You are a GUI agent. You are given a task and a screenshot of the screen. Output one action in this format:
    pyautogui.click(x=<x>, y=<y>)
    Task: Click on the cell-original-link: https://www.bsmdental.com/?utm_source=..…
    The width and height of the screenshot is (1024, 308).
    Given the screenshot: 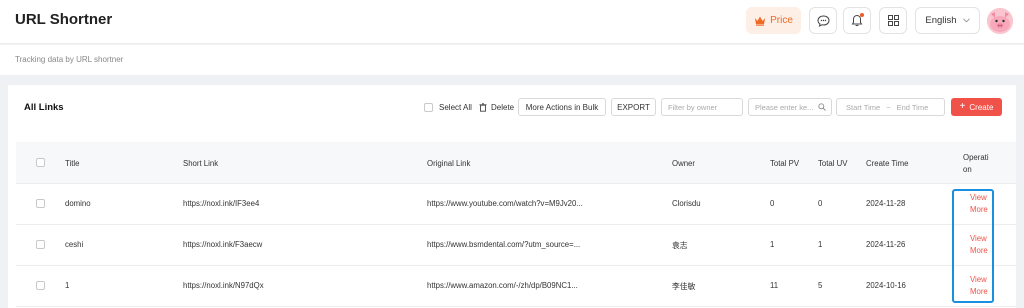 What is the action you would take?
    pyautogui.click(x=503, y=244)
    